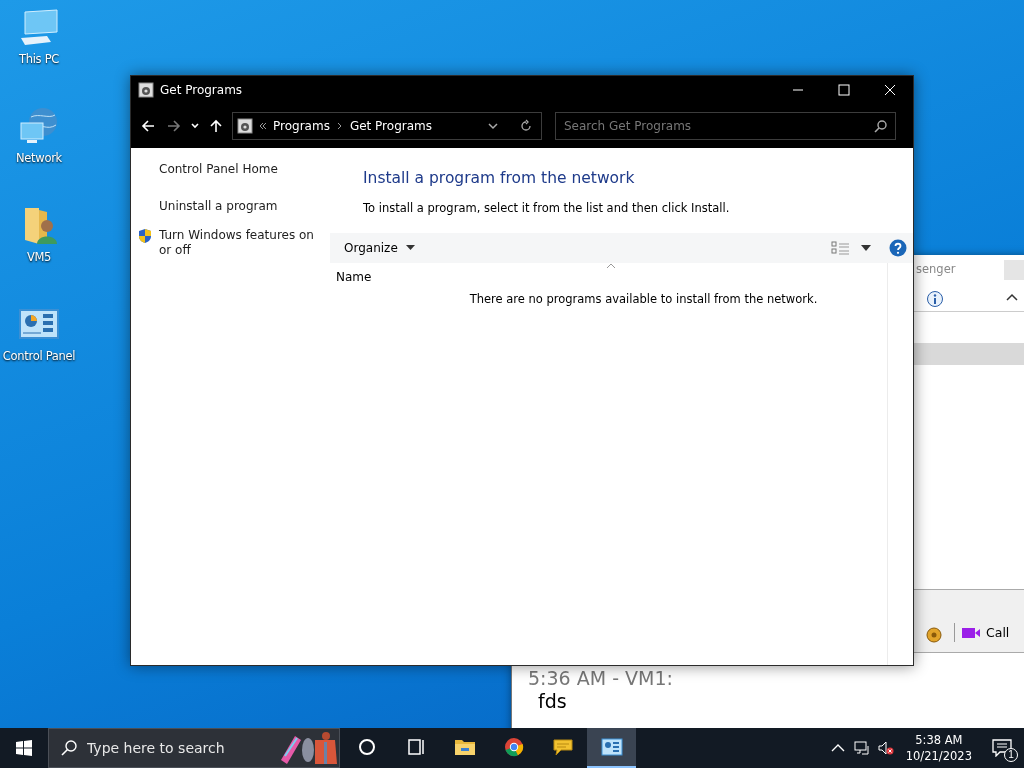  What do you see at coordinates (239, 169) in the screenshot?
I see `sidebar-link: Control Panel Home` at bounding box center [239, 169].